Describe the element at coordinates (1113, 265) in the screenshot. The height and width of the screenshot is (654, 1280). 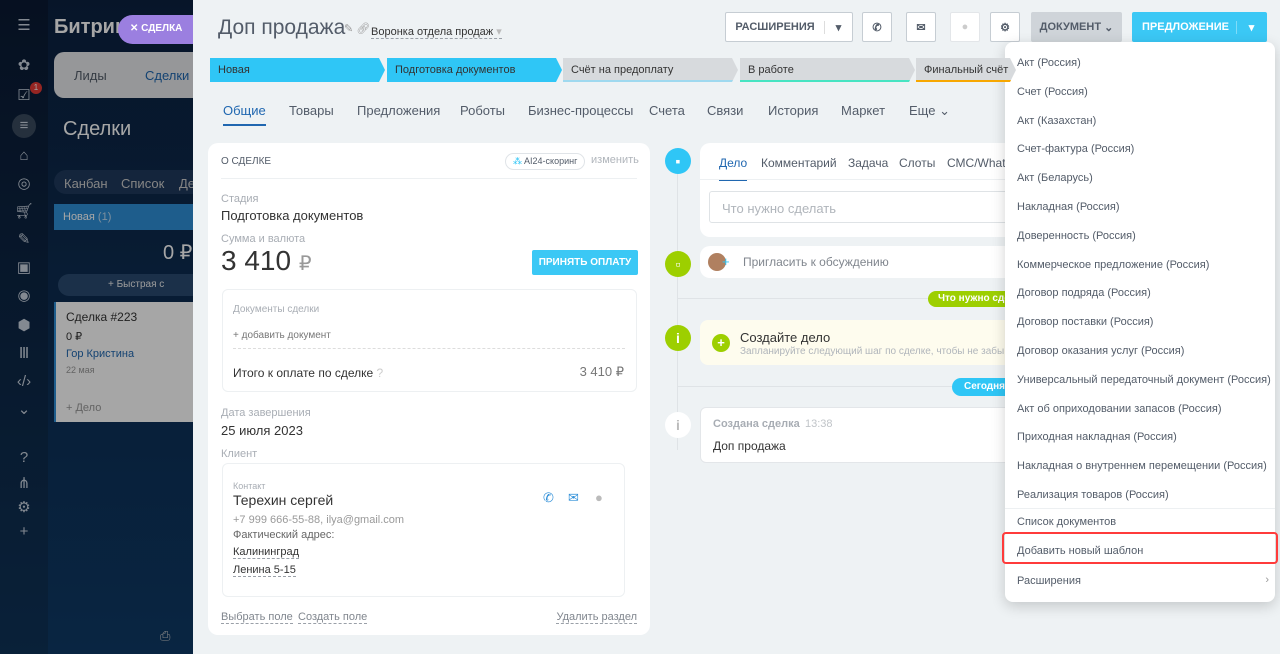
I see `menu-item: Коммерческое предложение (Россия)` at that location.